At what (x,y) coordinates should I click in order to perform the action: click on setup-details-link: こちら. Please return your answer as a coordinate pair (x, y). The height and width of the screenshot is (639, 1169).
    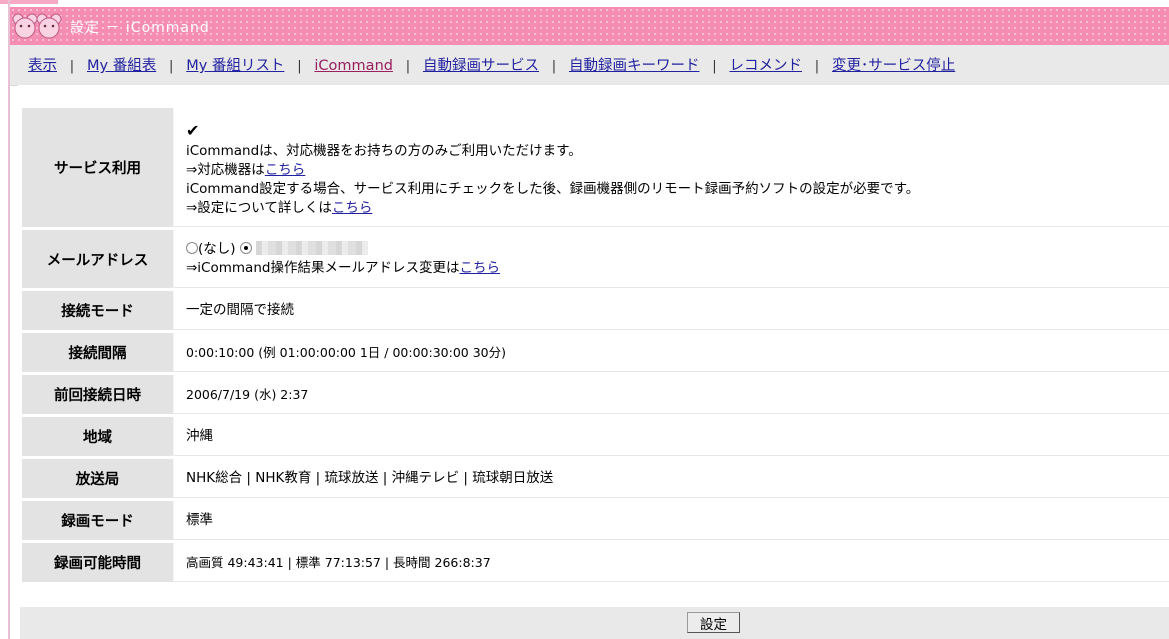
    Looking at the image, I should click on (352, 208).